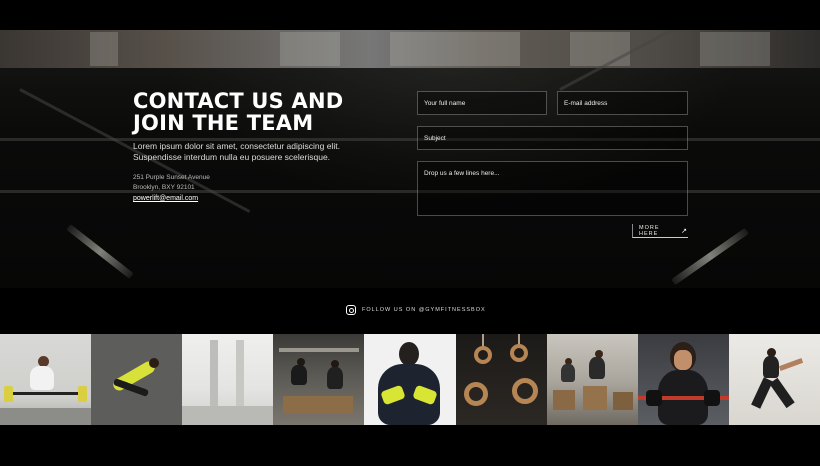 The width and height of the screenshot is (820, 466). Describe the element at coordinates (424, 310) in the screenshot. I see `follow-us-text: FOLLOW US ON @GYMFITNESSBOX` at that location.